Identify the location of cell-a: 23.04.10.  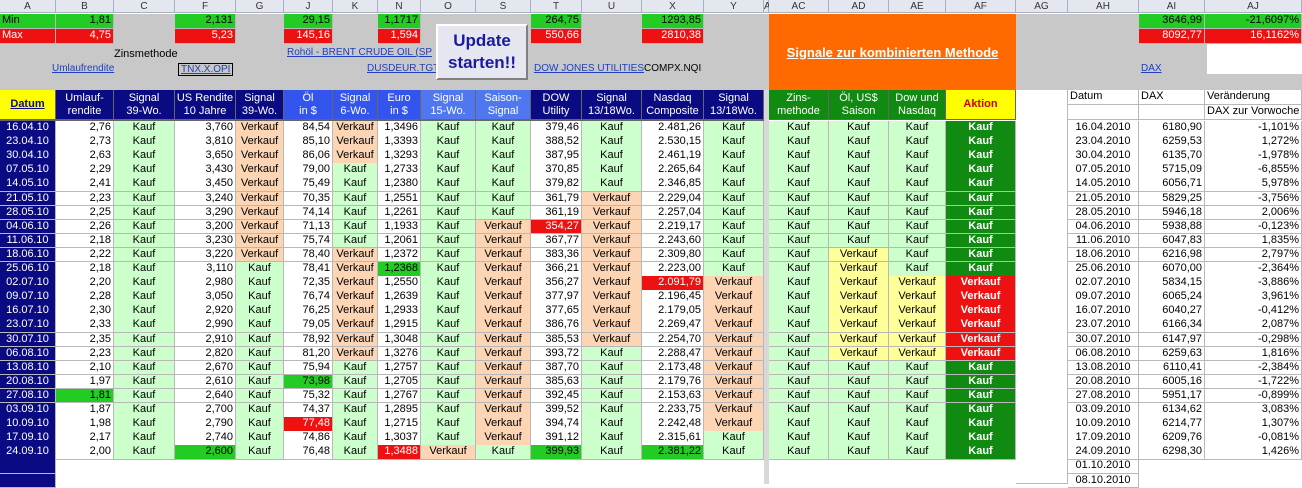
(28, 142).